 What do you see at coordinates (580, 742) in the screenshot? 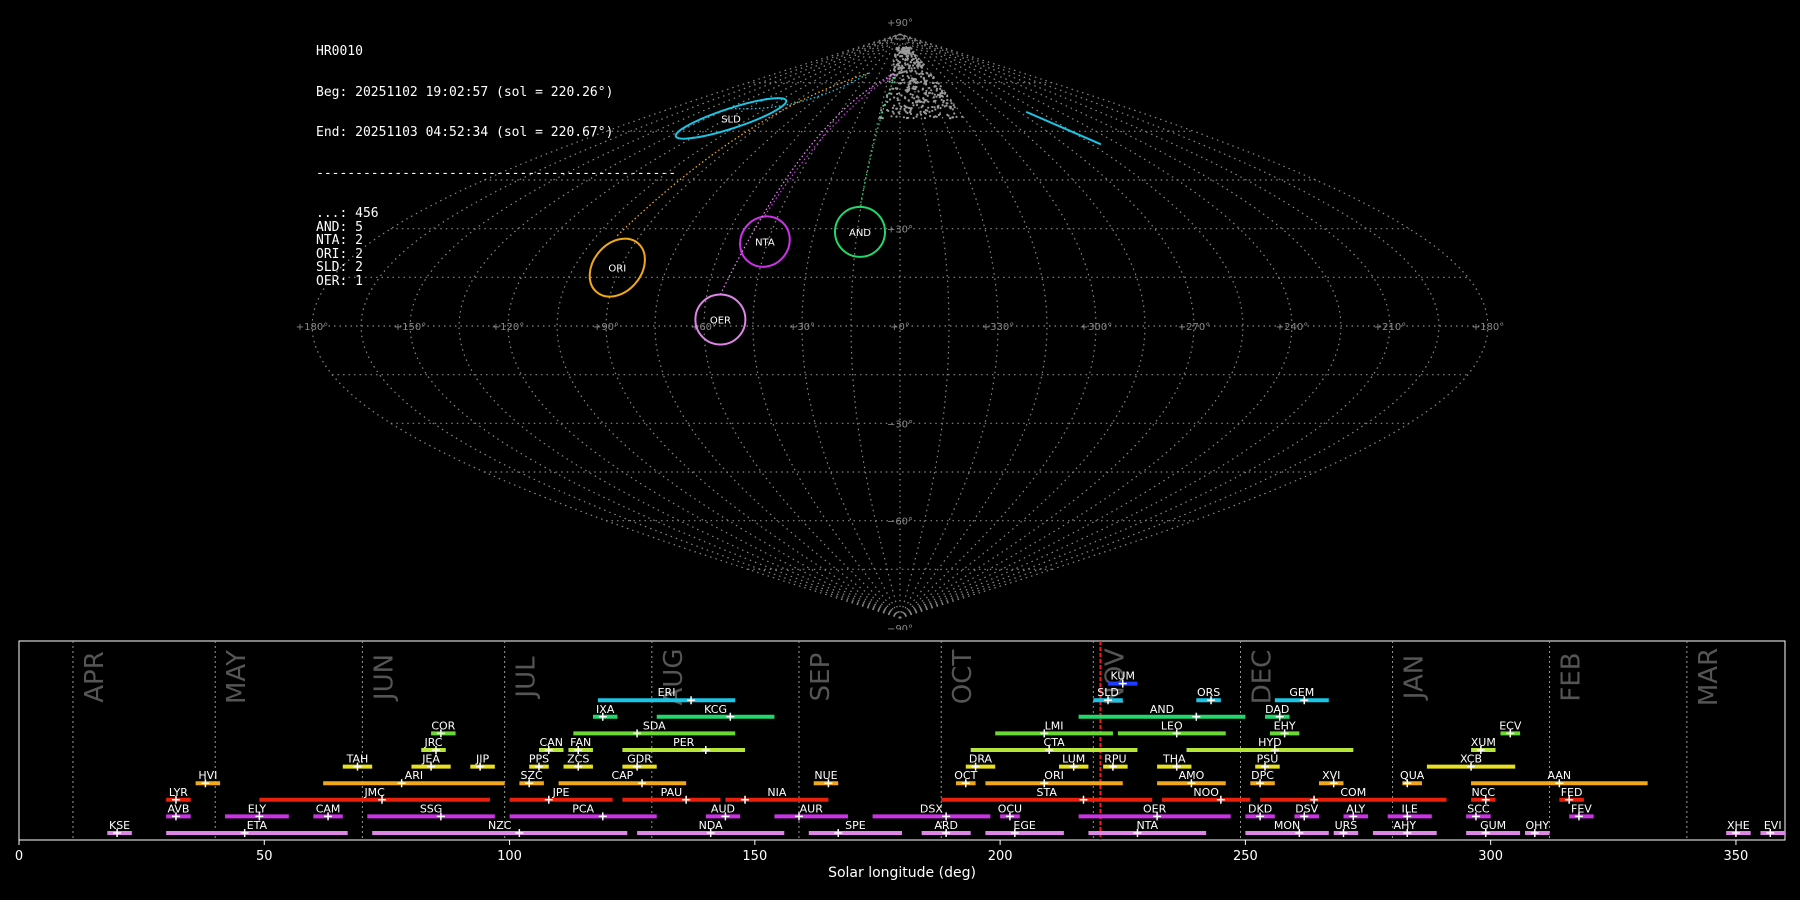
I see `shower-label: FAN` at bounding box center [580, 742].